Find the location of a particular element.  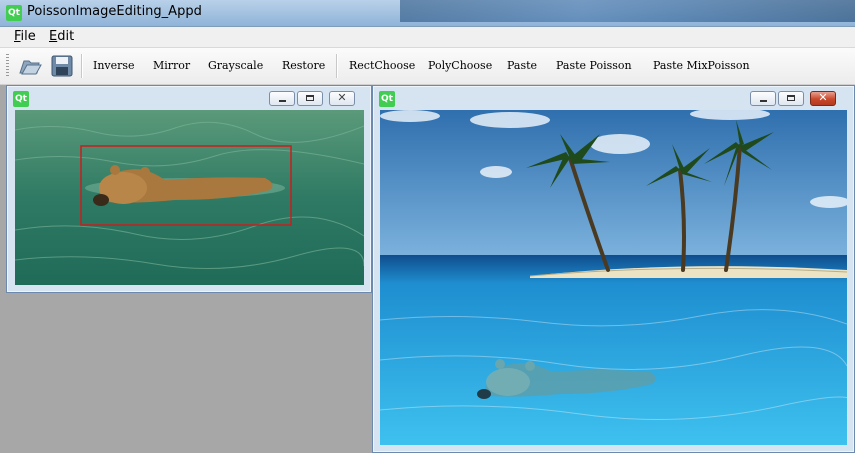

menu-edit: Edit is located at coordinates (61, 36).